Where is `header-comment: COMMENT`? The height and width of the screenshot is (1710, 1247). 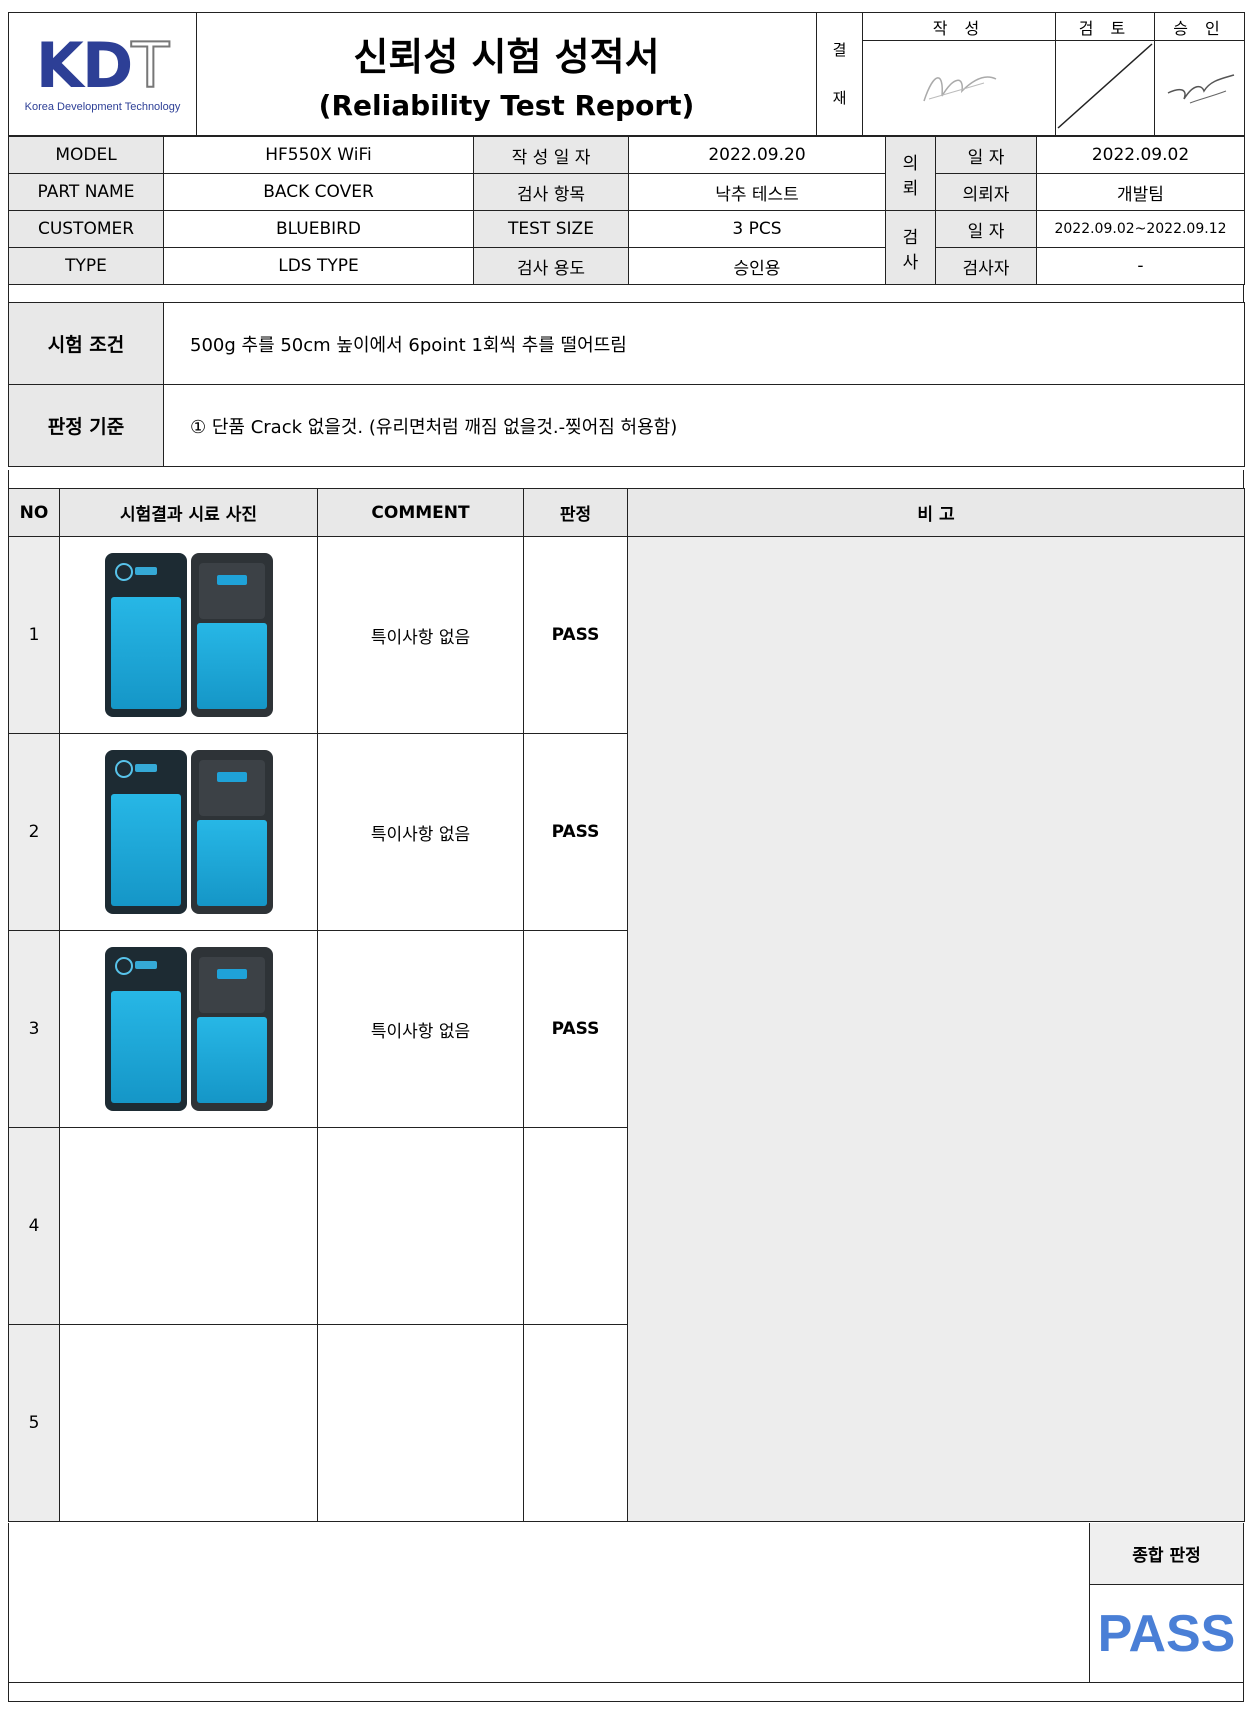 header-comment: COMMENT is located at coordinates (420, 512).